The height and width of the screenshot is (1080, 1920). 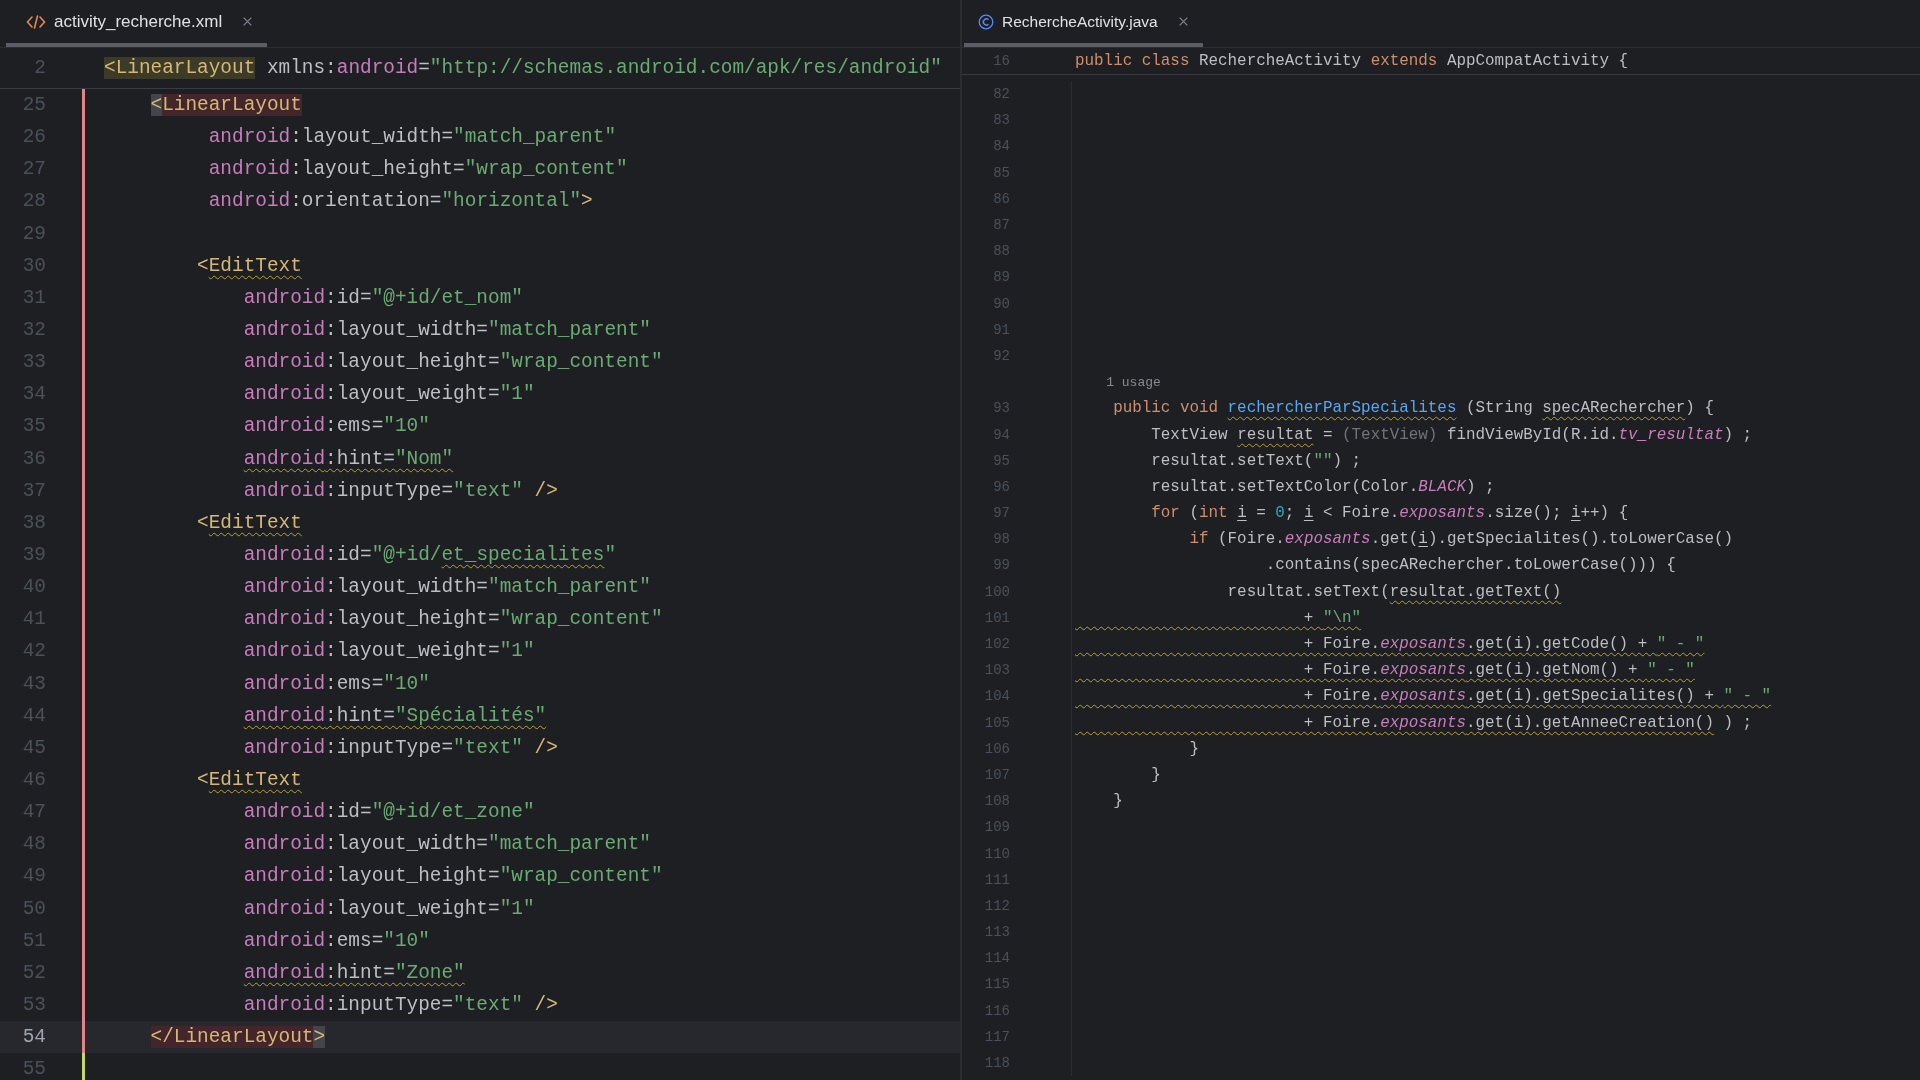 What do you see at coordinates (1256, 460) in the screenshot?
I see `code-line: resultat.setText("") ;` at bounding box center [1256, 460].